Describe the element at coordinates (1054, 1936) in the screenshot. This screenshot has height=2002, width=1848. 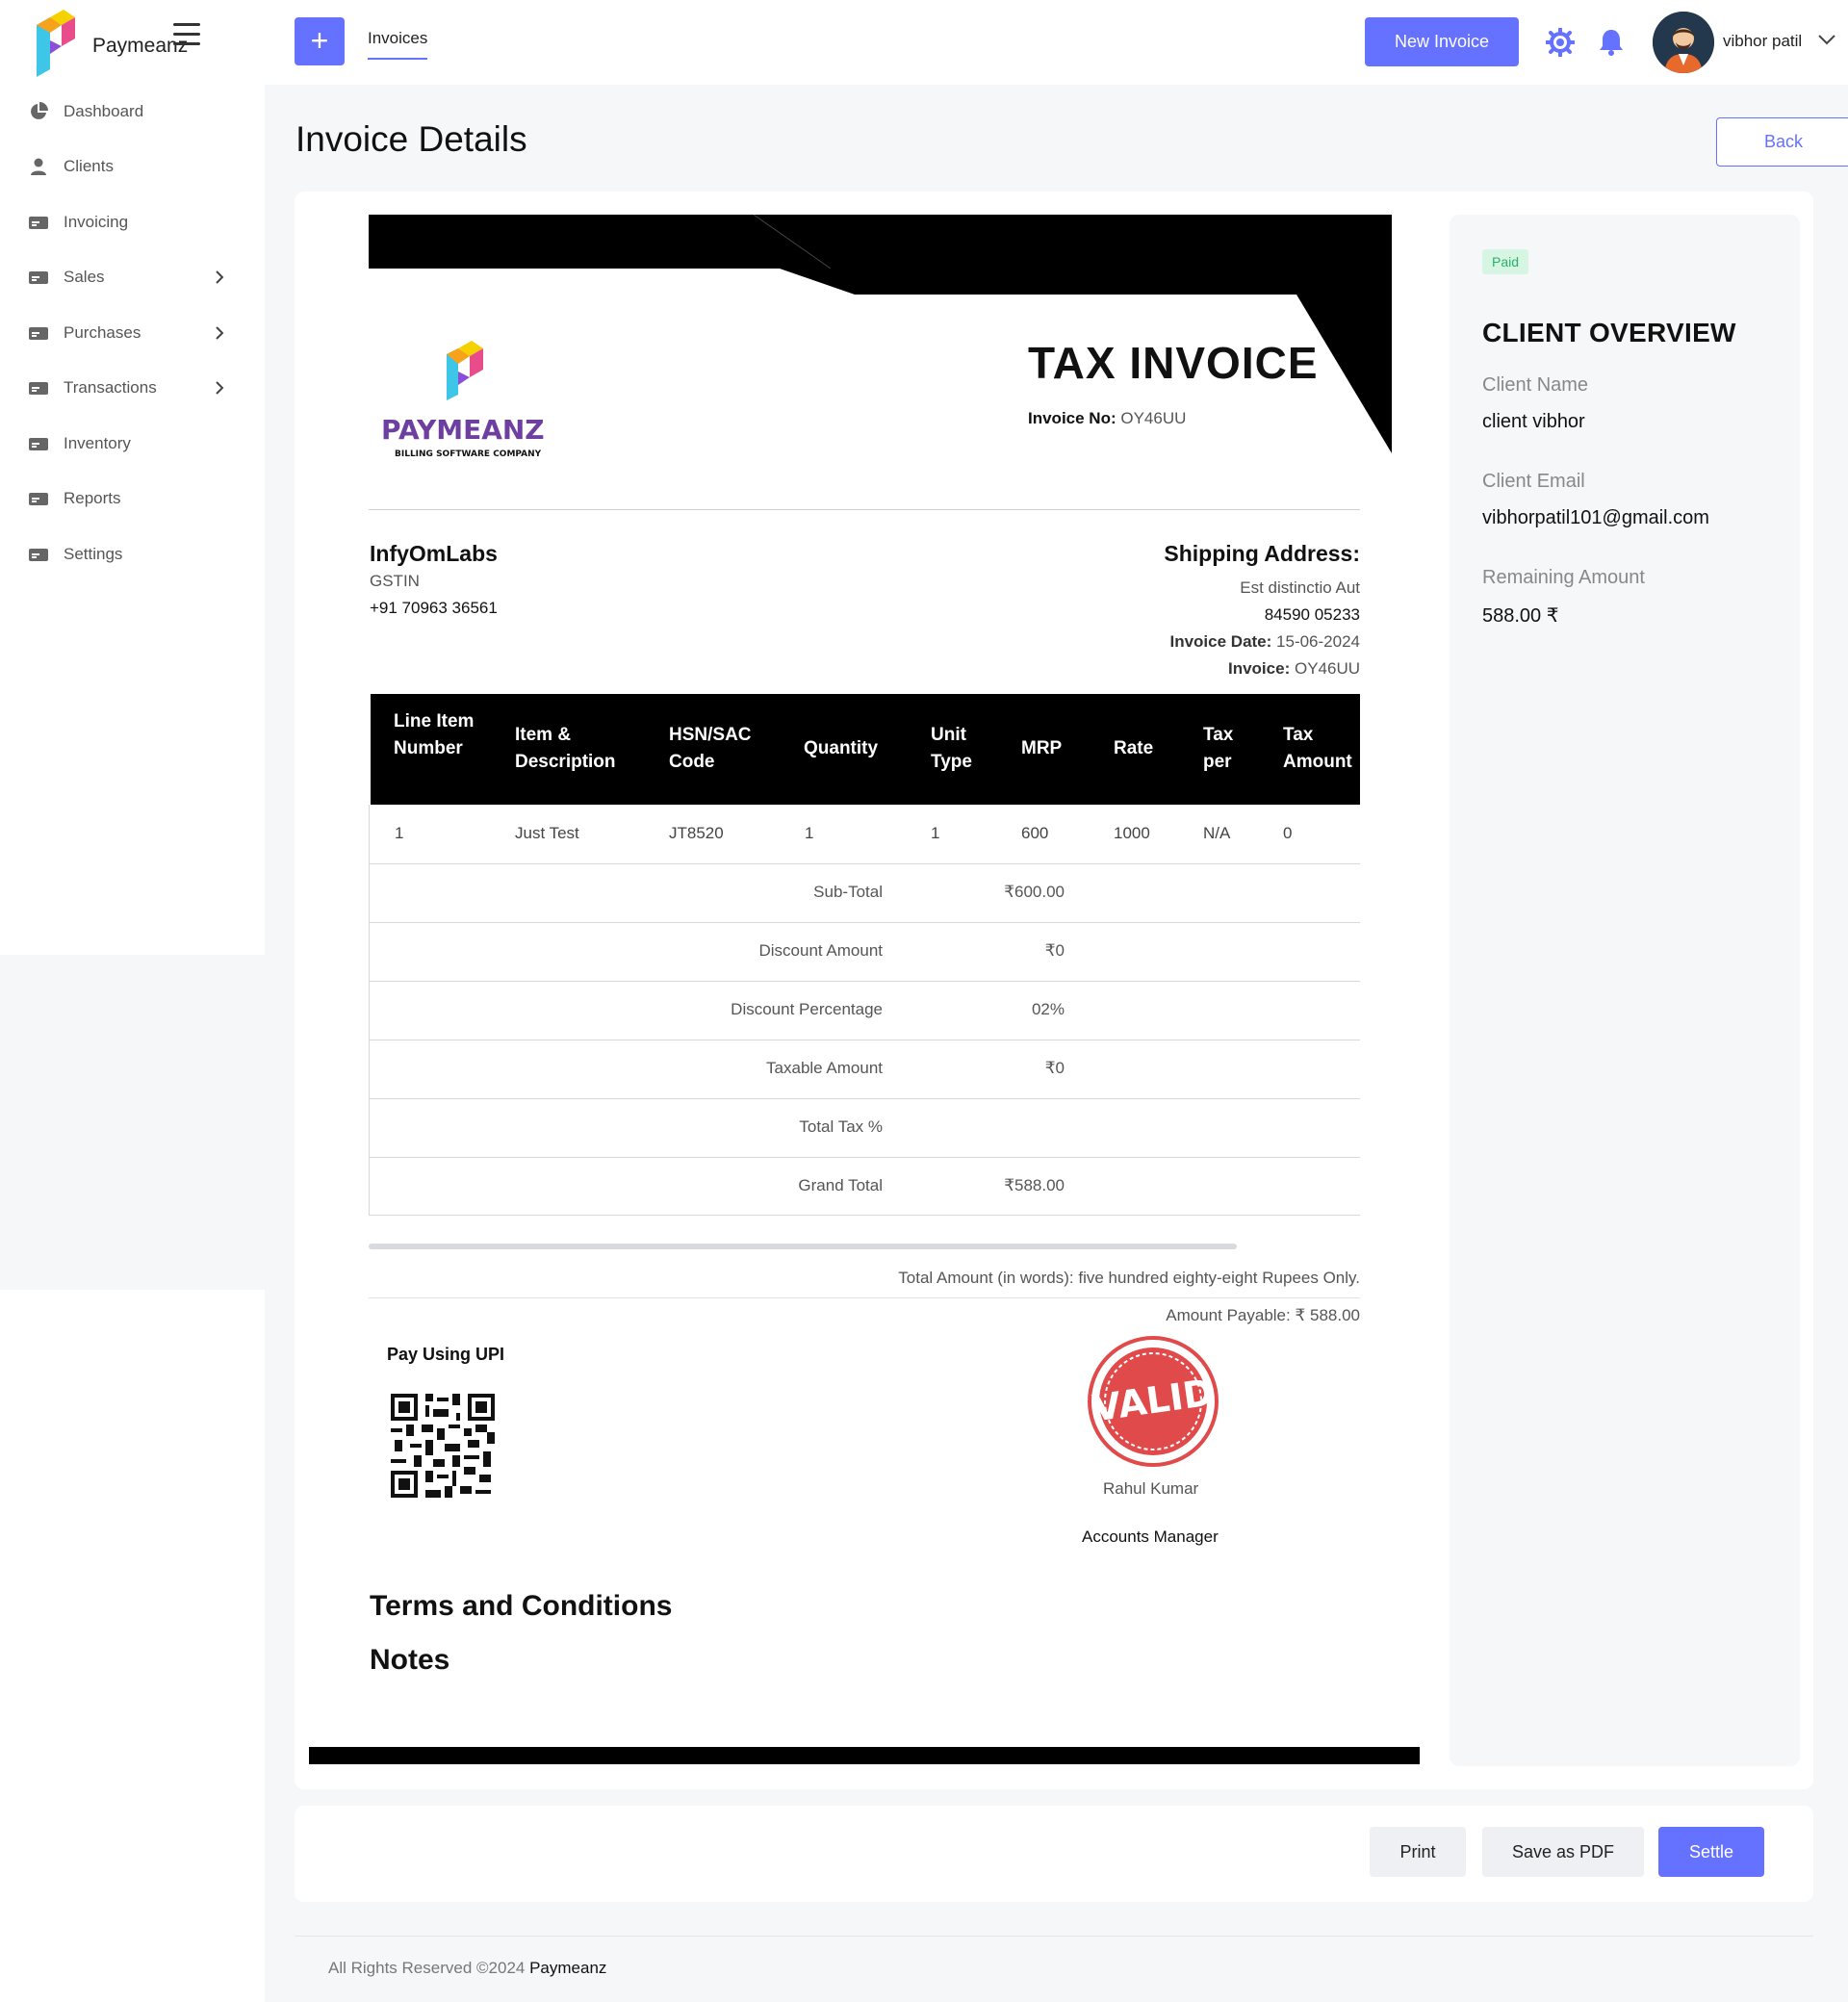
I see `footer-divider` at that location.